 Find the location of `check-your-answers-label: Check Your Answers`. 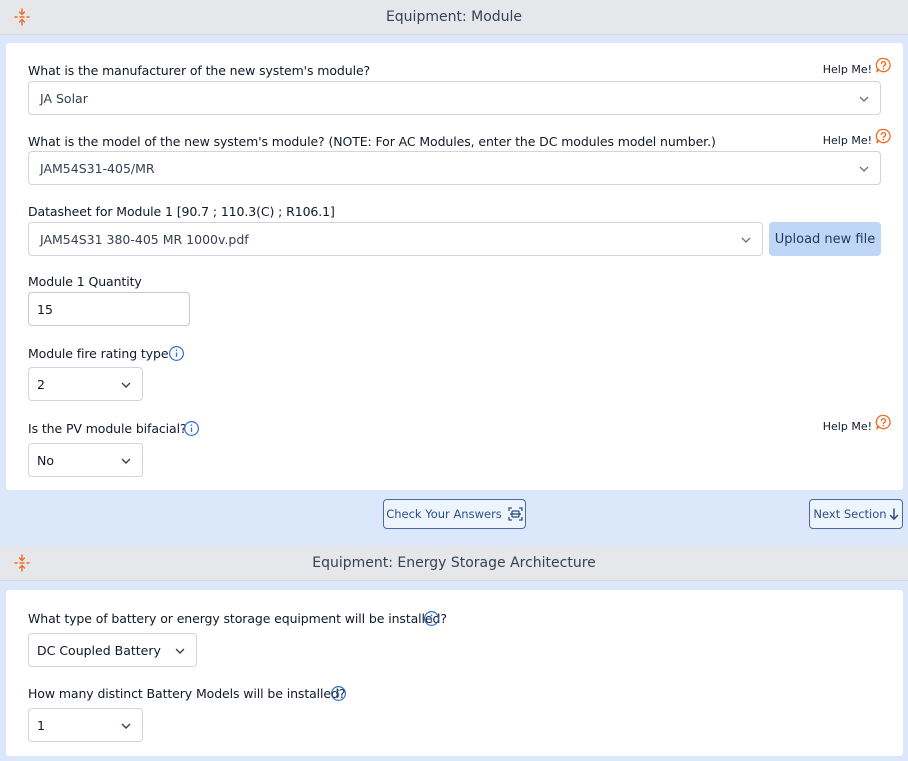

check-your-answers-label: Check Your Answers is located at coordinates (444, 514).